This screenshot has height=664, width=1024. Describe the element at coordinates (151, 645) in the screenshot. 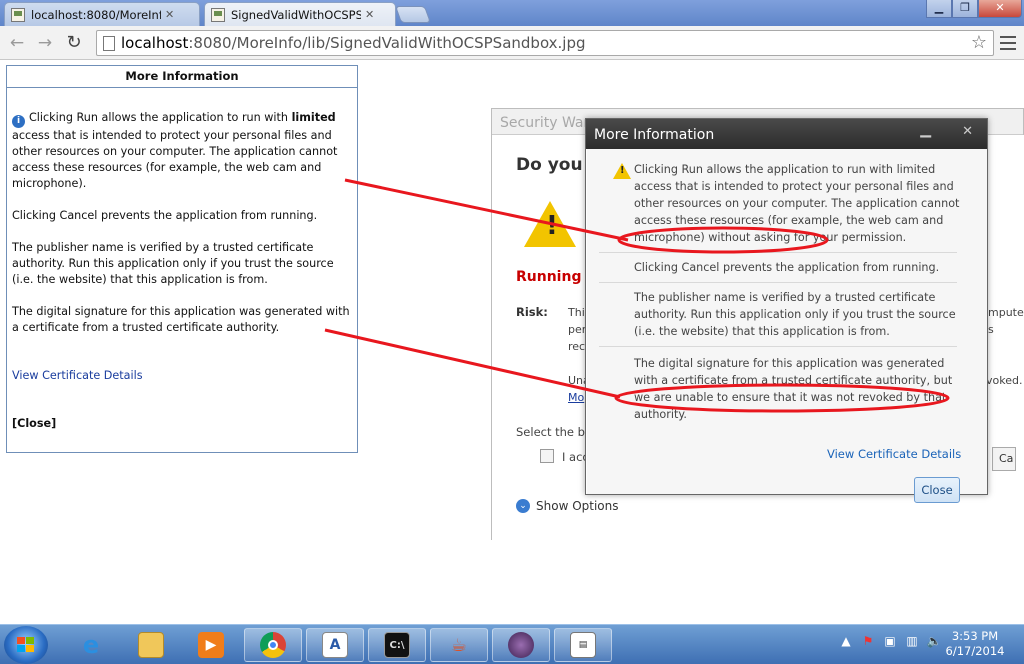

I see `file-explorer-icon` at that location.